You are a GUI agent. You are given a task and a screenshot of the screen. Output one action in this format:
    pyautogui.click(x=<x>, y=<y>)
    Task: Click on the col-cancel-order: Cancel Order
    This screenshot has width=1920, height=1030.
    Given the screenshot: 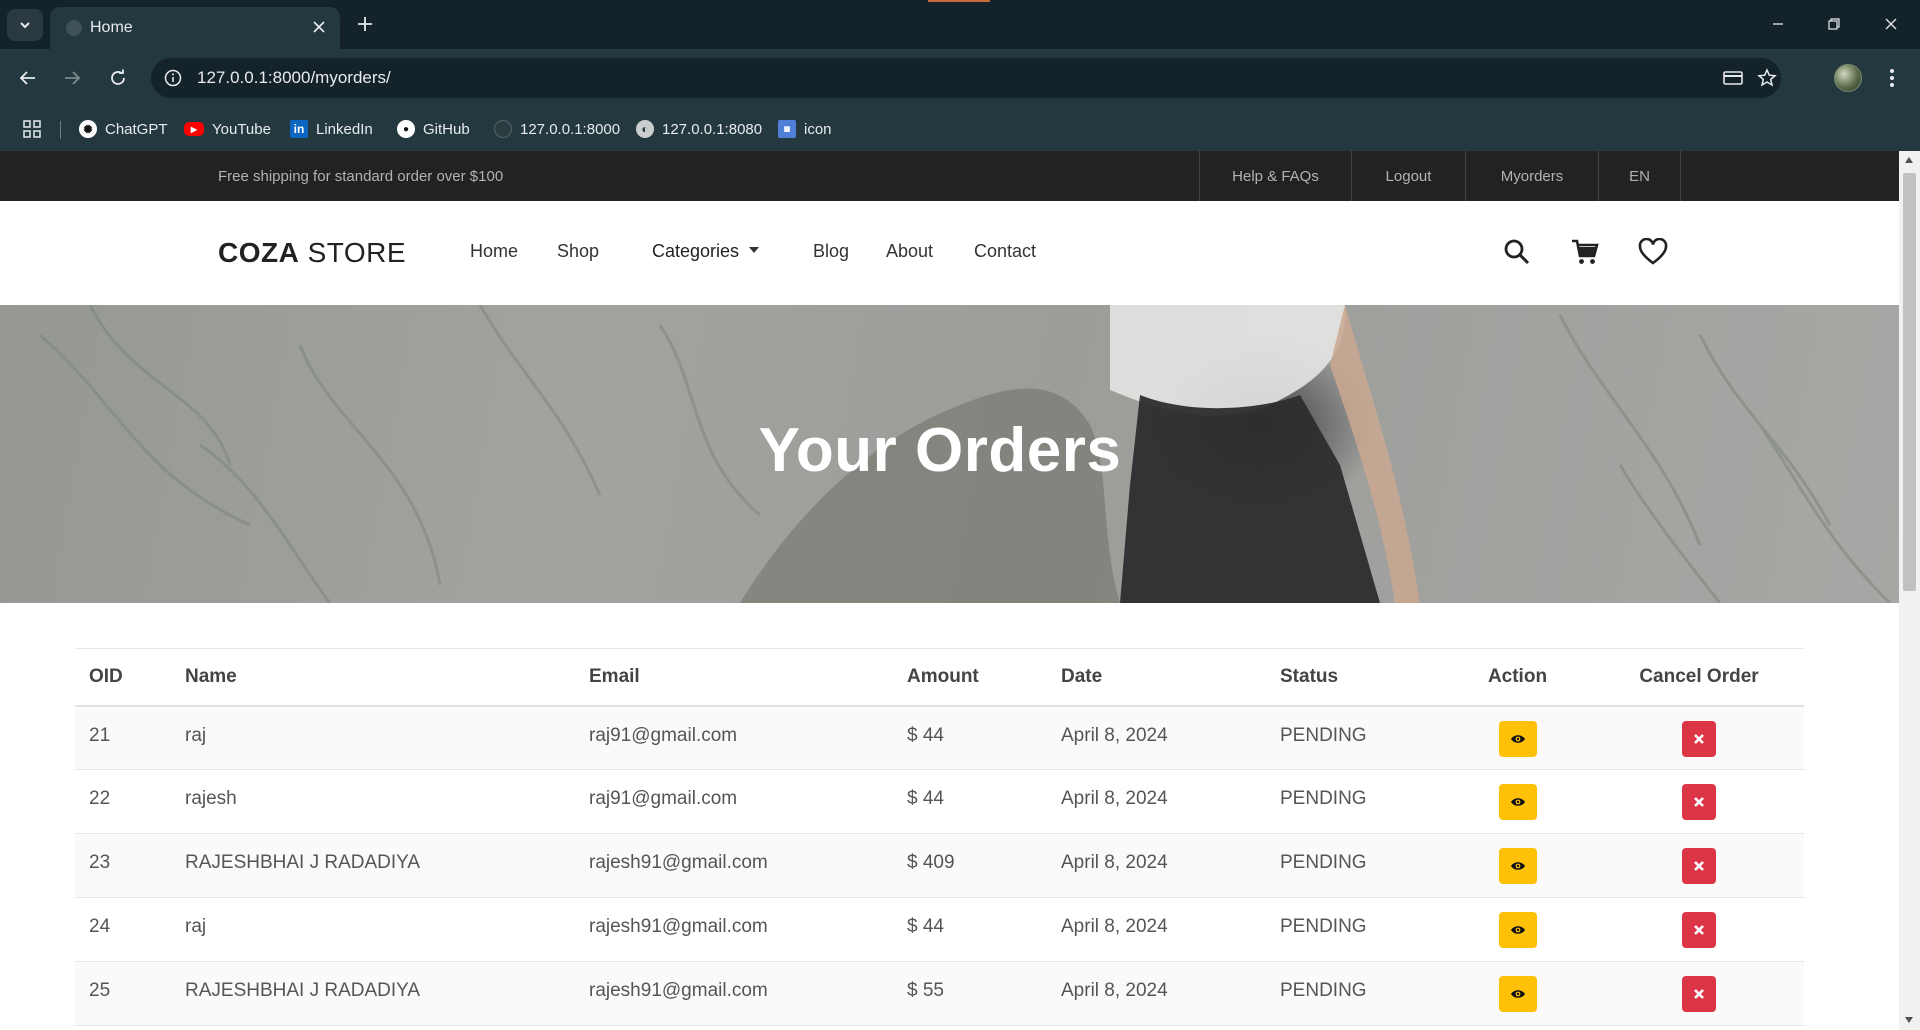 What is the action you would take?
    pyautogui.click(x=1699, y=677)
    